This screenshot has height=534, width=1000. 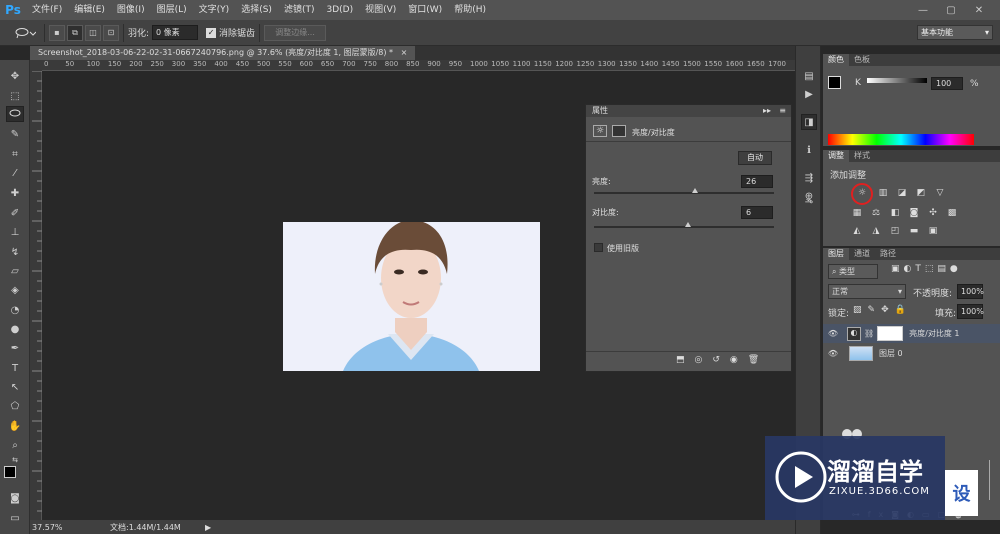 I want to click on threshold-icon: ◰, so click(x=895, y=231).